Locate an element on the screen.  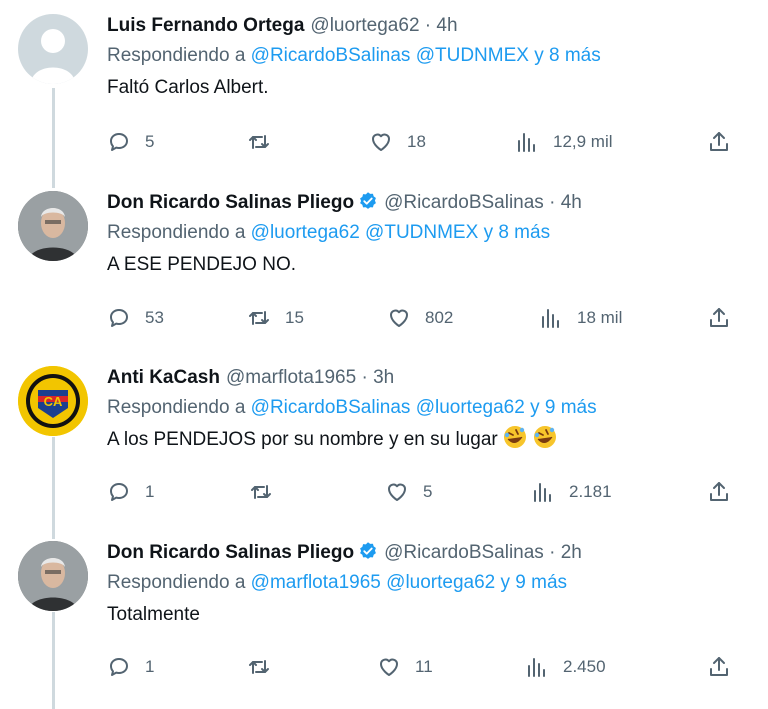
tweet-actions: 1 11 2.450 is located at coordinates (427, 667).